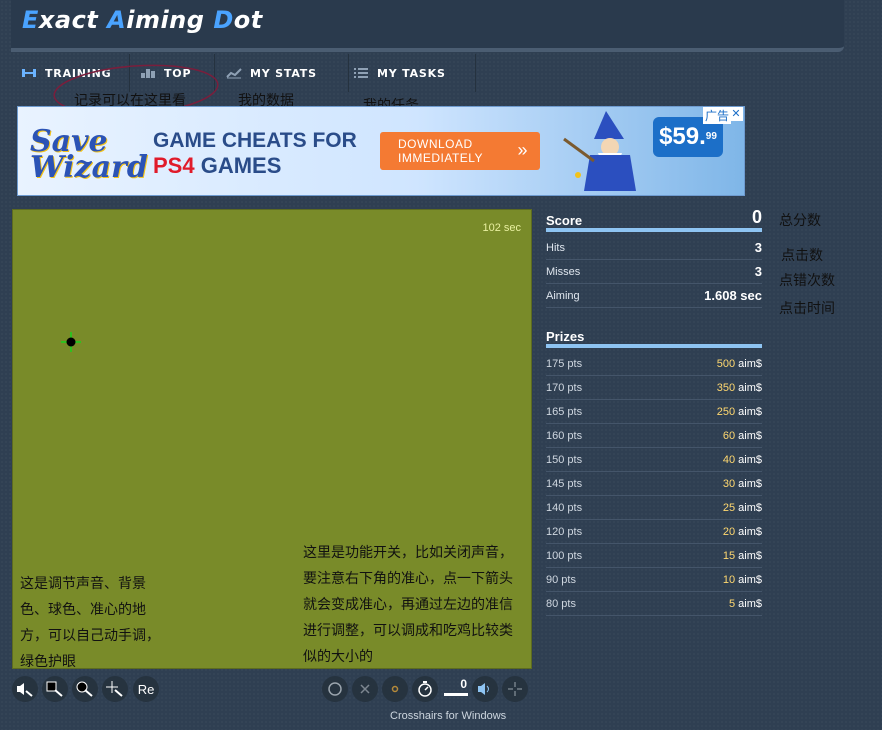 The width and height of the screenshot is (882, 730). What do you see at coordinates (654, 436) in the screenshot?
I see `prize-row: 160 pts 60 aim$` at bounding box center [654, 436].